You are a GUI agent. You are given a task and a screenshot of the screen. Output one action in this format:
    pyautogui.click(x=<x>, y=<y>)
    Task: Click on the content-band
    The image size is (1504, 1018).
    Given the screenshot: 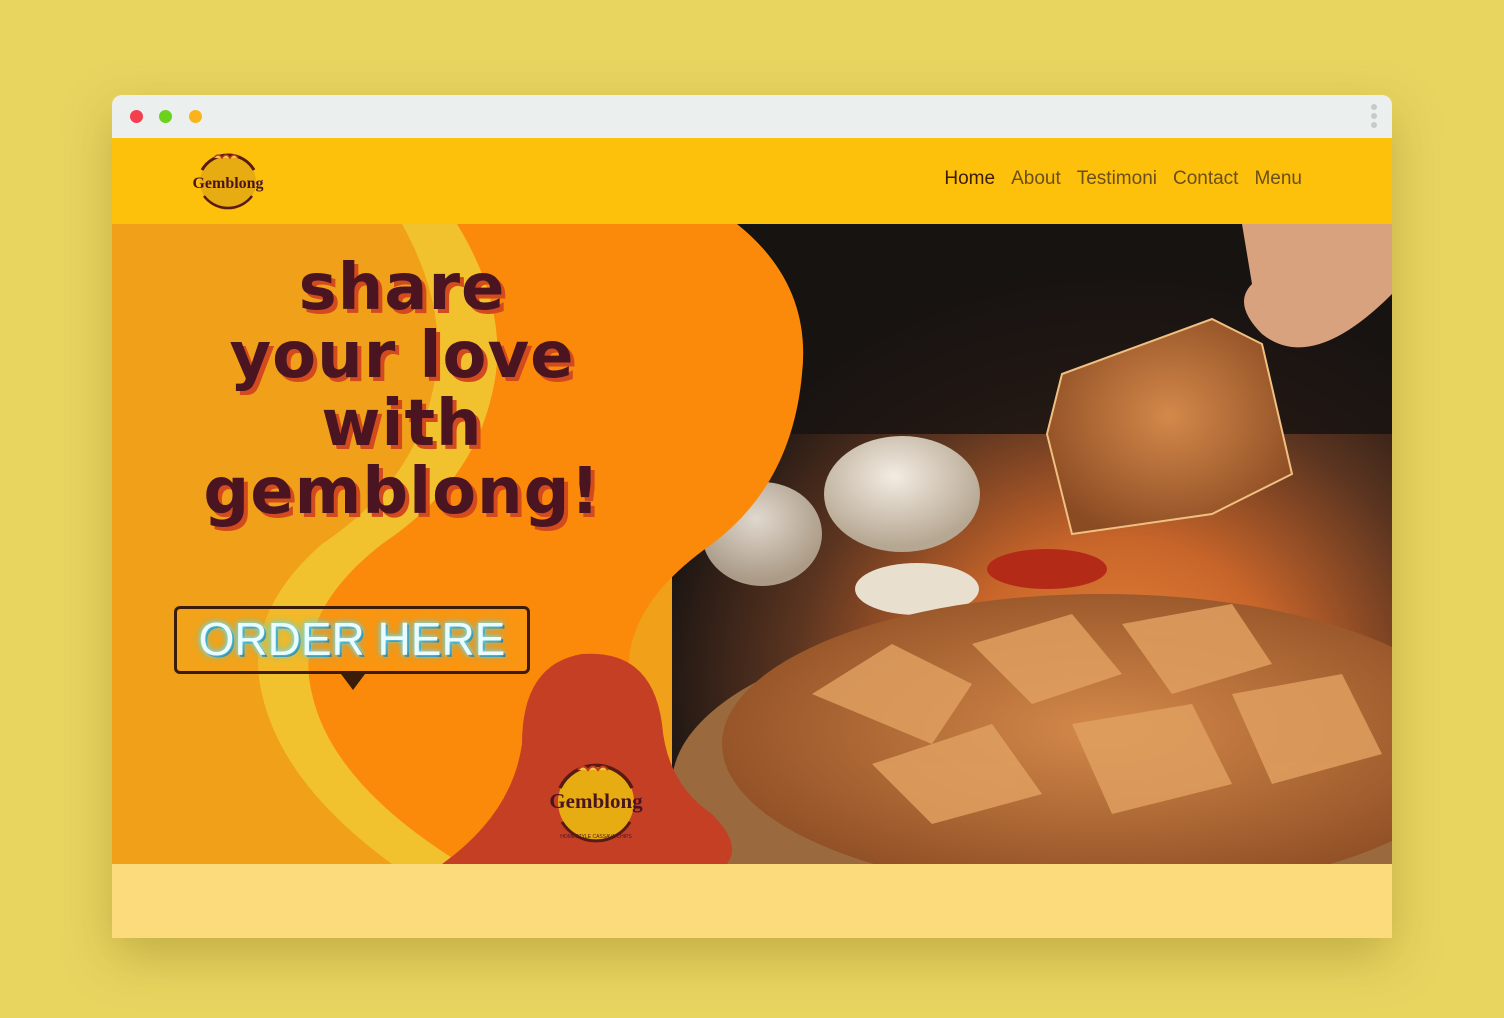 What is the action you would take?
    pyautogui.click(x=752, y=901)
    